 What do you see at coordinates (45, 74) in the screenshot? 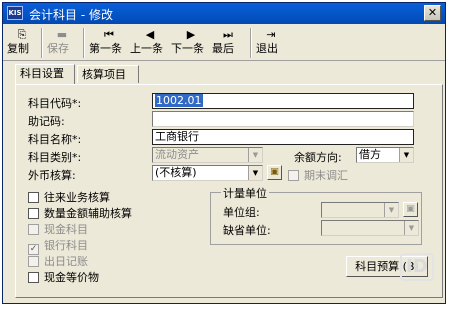
I see `tab-account-settings: 科目设置` at bounding box center [45, 74].